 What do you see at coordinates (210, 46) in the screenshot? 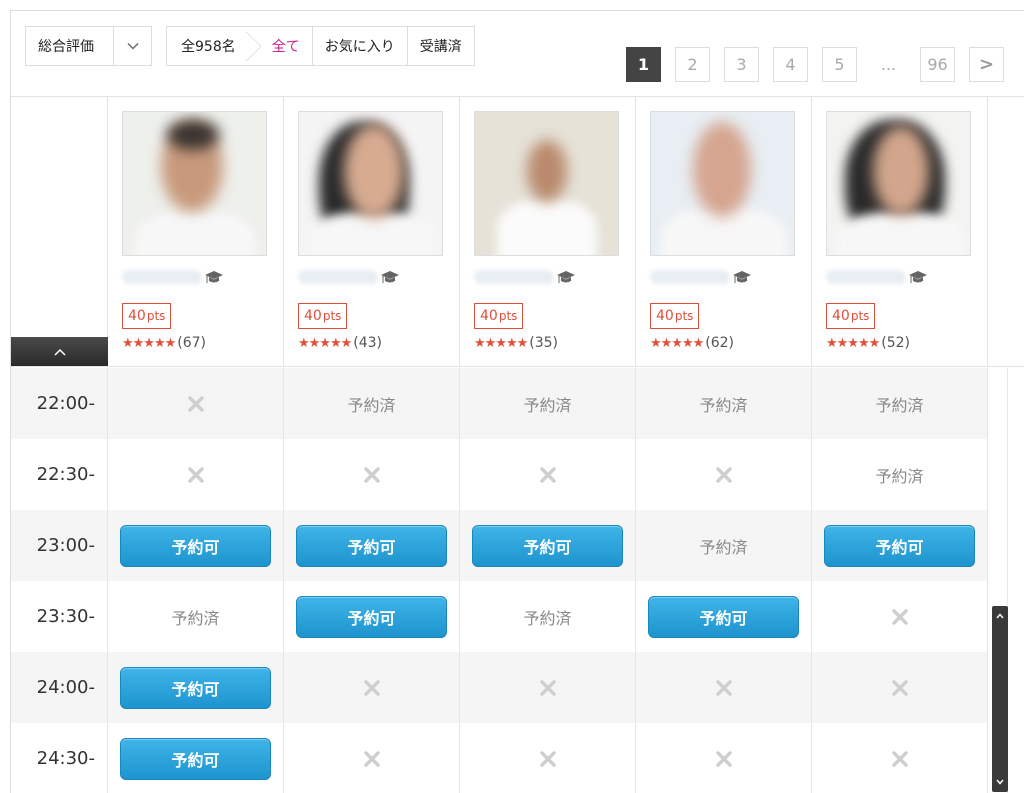
I see `tutor-count: 全958名` at bounding box center [210, 46].